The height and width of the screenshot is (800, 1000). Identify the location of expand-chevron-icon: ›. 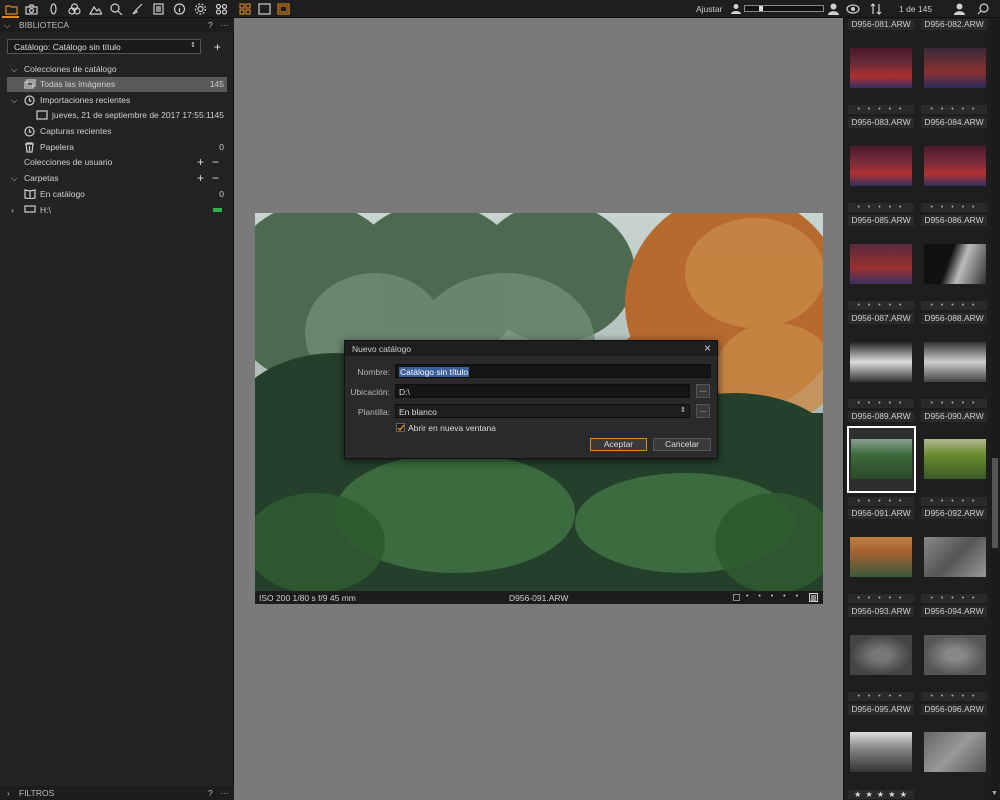
(8, 793).